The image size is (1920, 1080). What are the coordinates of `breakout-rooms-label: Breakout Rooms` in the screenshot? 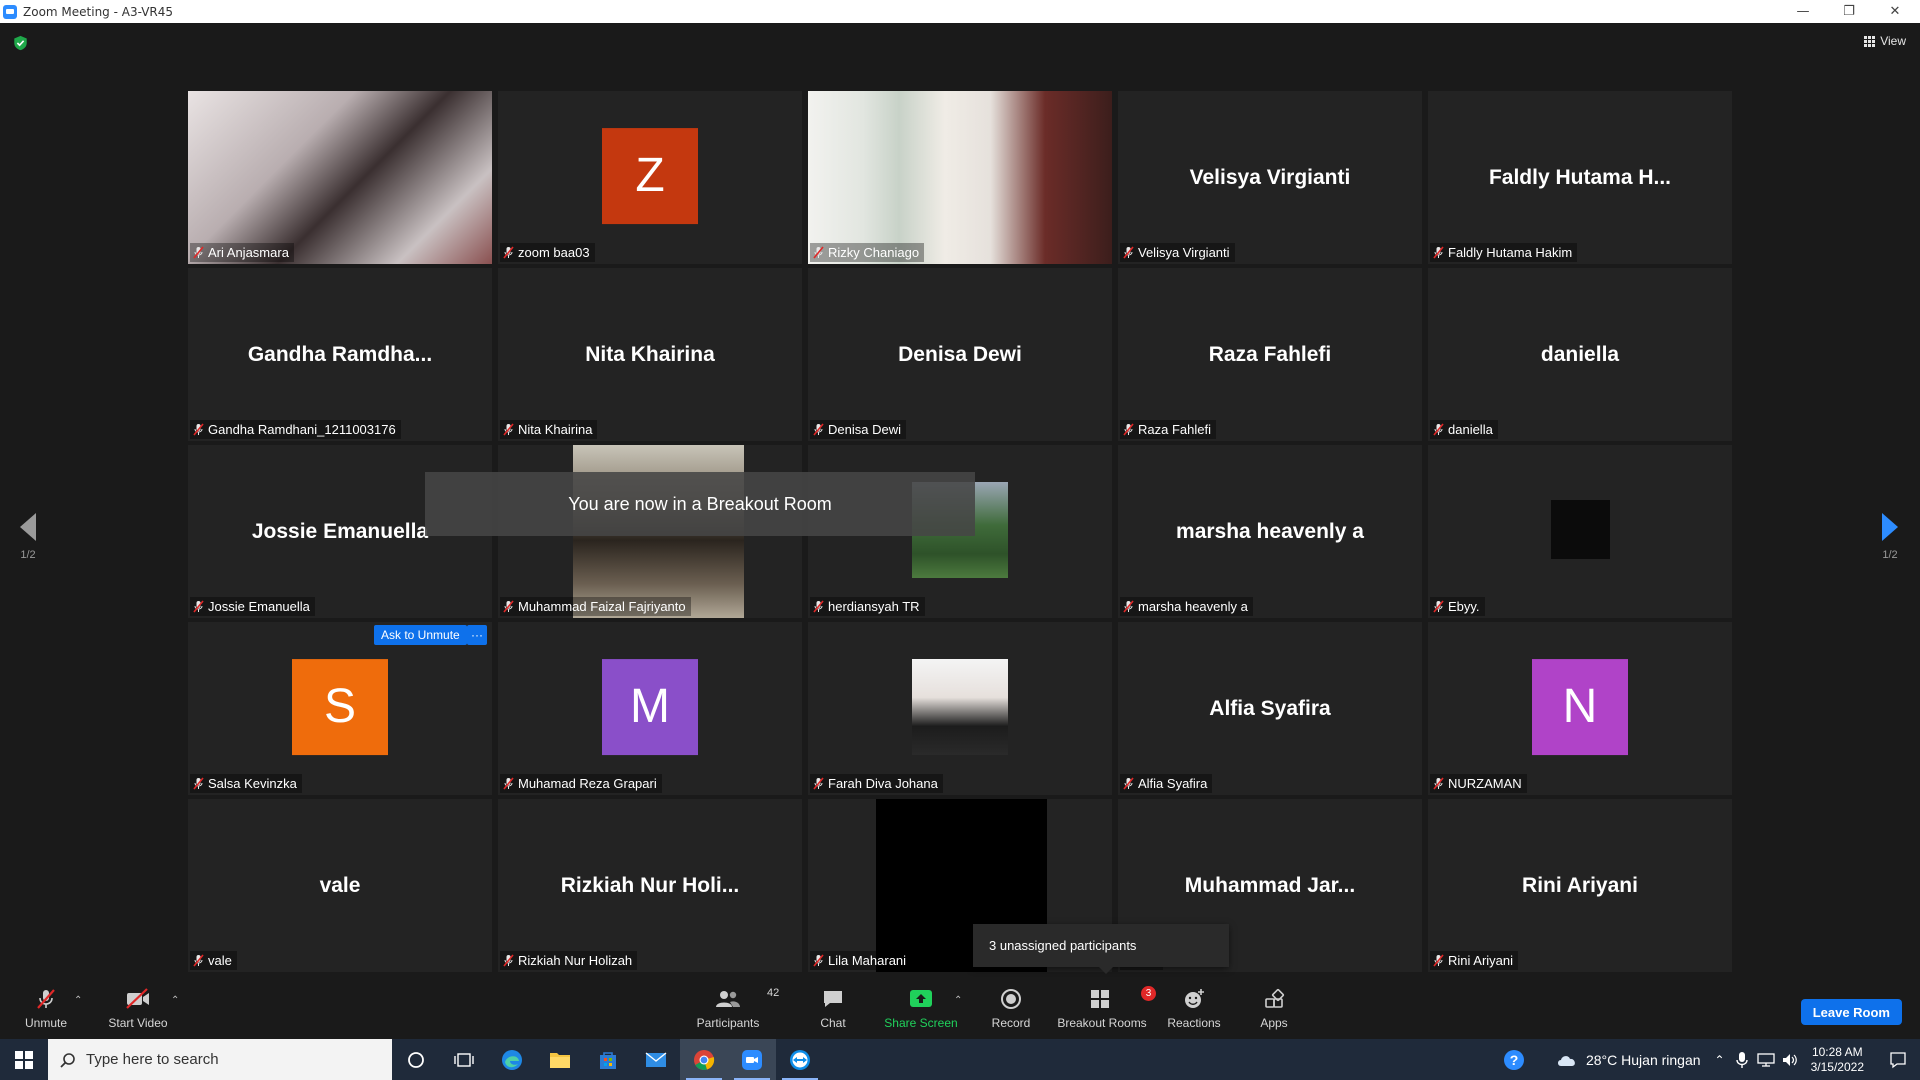 It's located at (1102, 1023).